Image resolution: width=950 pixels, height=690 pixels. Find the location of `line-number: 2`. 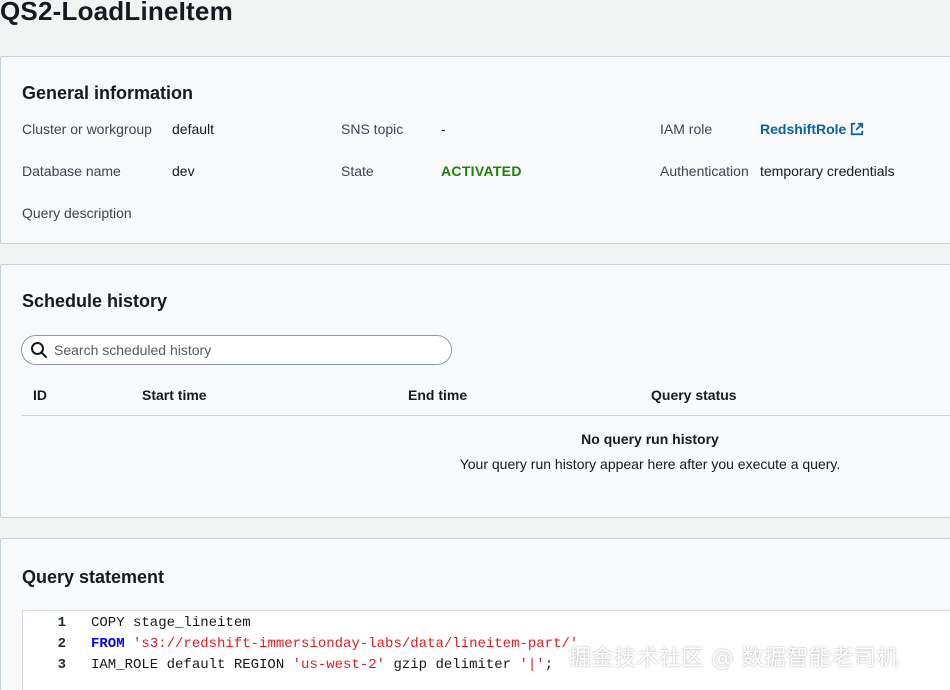

line-number: 2 is located at coordinates (61, 643).